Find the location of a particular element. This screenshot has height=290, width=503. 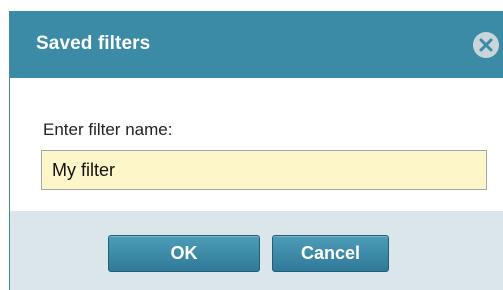

close-button is located at coordinates (486, 45).